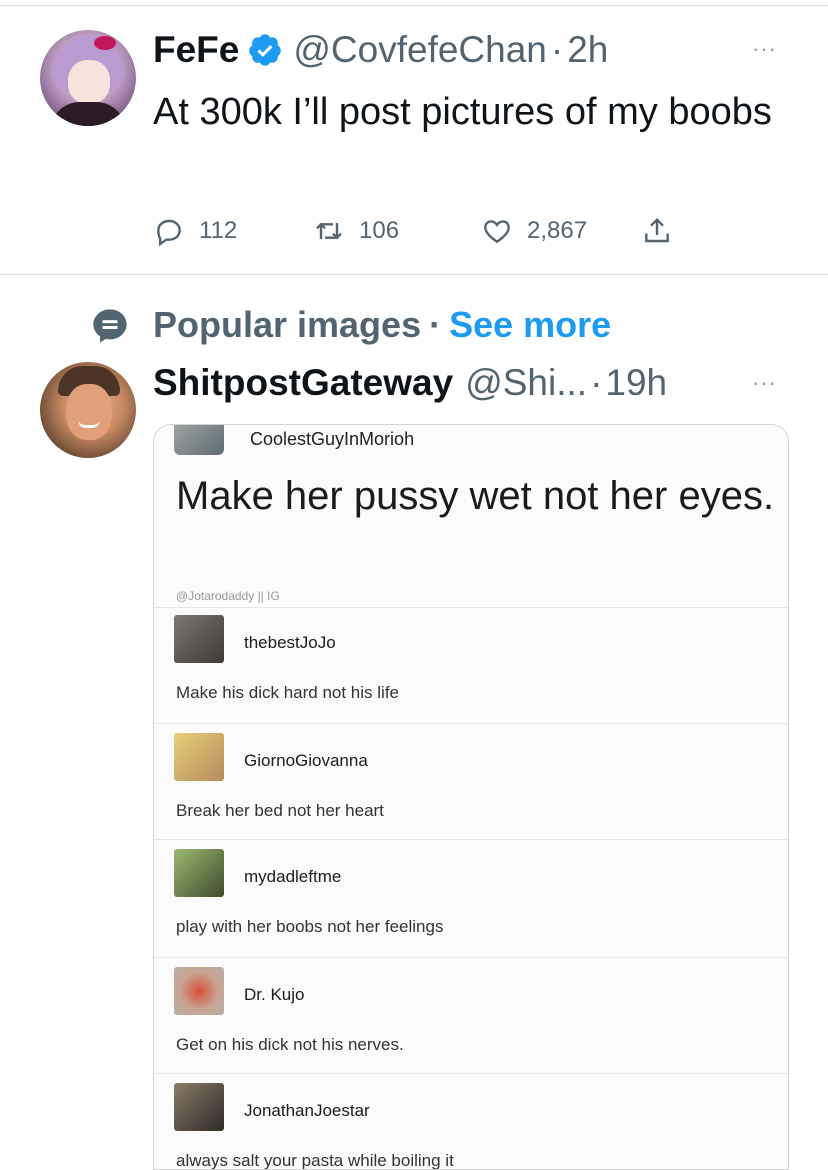  What do you see at coordinates (471, 607) in the screenshot?
I see `image-divider` at bounding box center [471, 607].